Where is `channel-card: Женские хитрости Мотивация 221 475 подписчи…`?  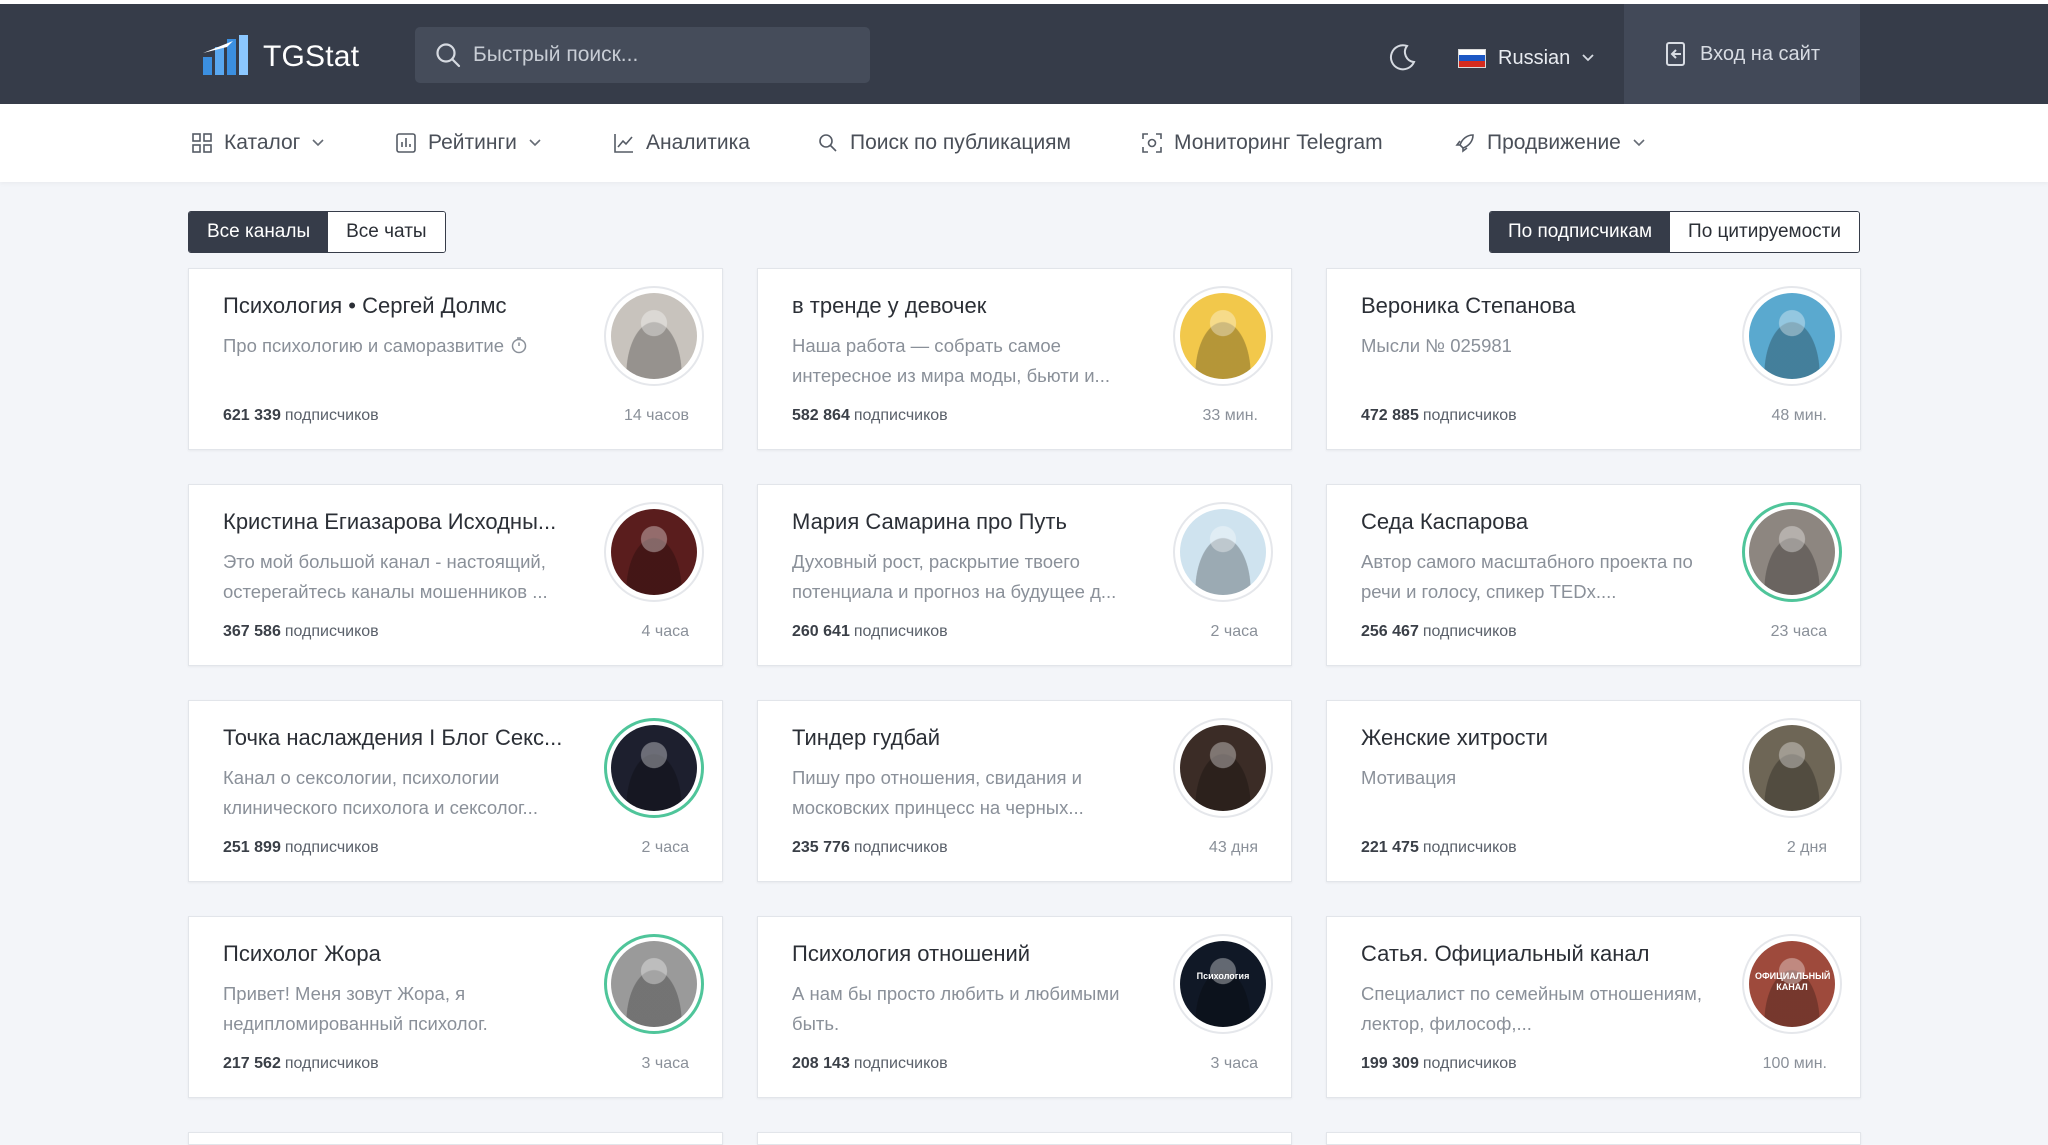
channel-card: Женские хитрости Мотивация 221 475 подписчи… is located at coordinates (1593, 791).